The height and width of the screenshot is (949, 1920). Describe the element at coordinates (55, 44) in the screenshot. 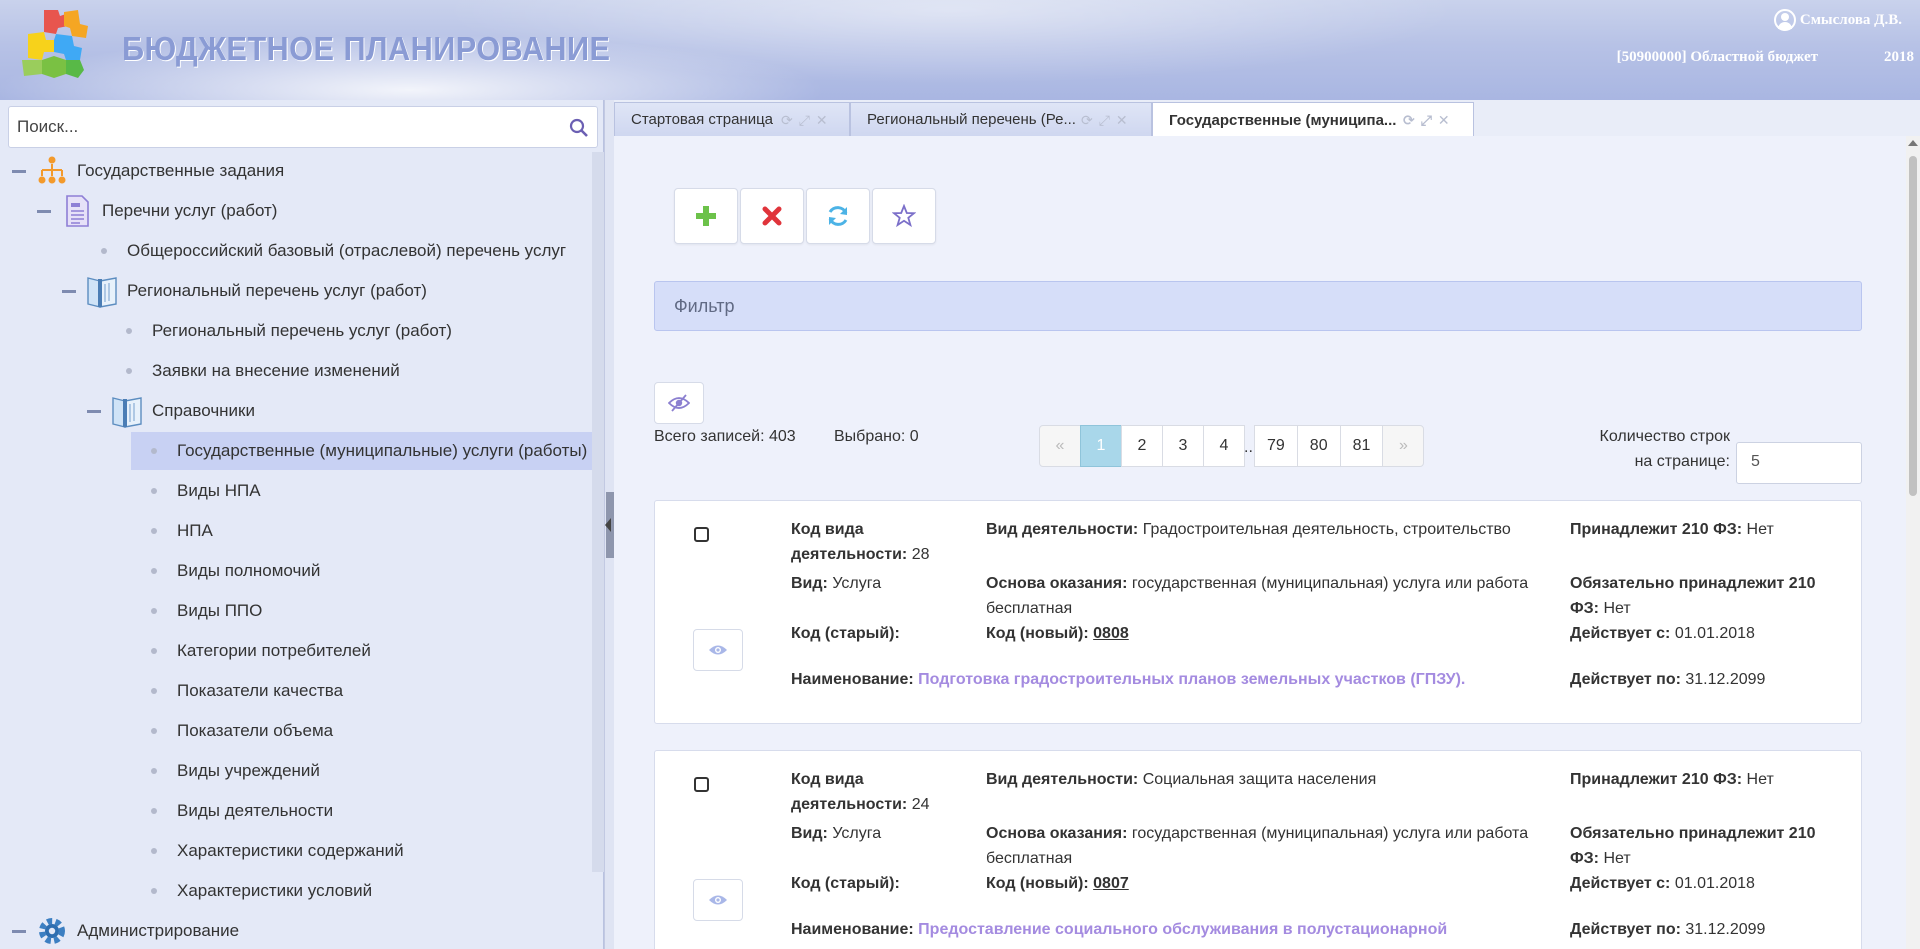

I see `puzzle-logo-icon` at that location.